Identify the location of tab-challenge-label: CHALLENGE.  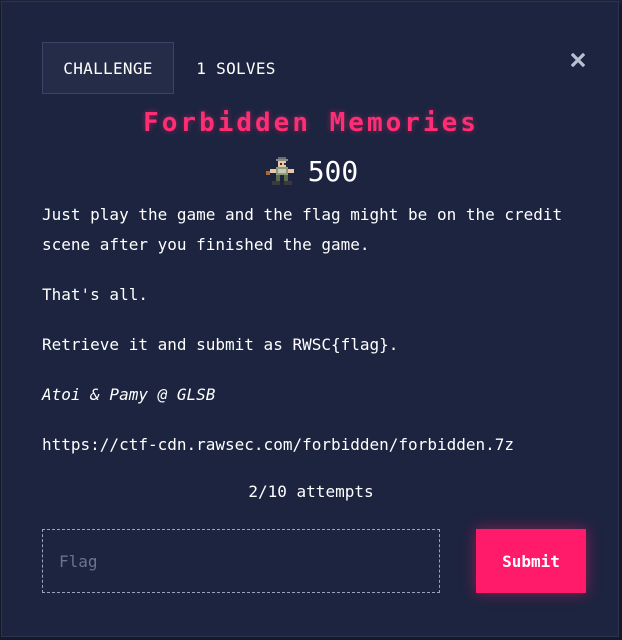
(108, 68).